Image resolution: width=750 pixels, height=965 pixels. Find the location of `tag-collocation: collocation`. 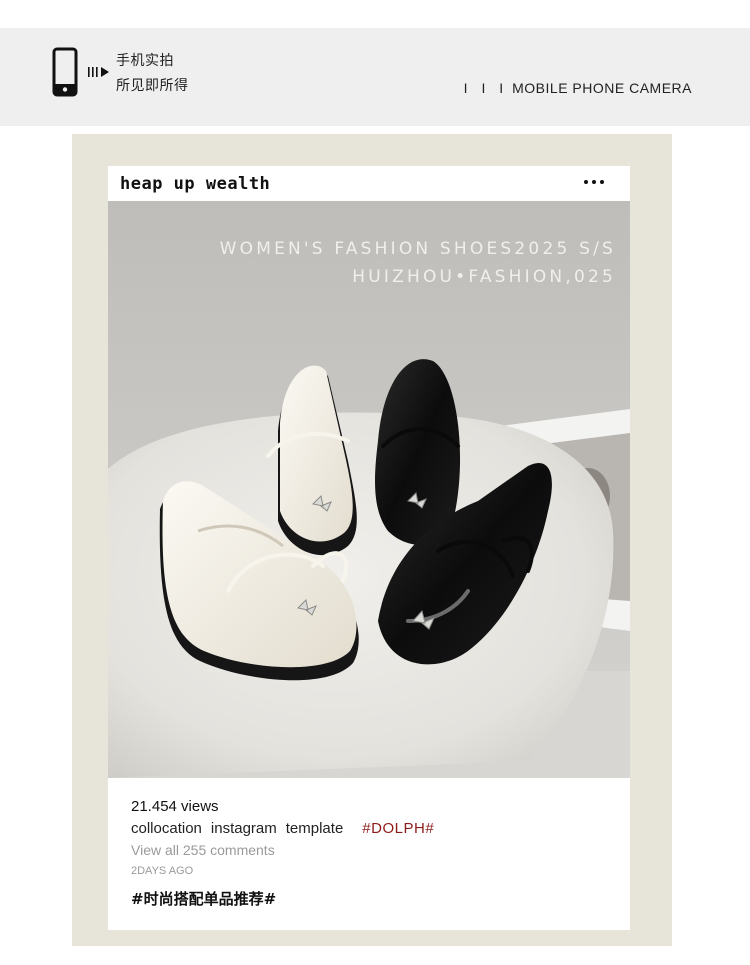

tag-collocation: collocation is located at coordinates (166, 828).